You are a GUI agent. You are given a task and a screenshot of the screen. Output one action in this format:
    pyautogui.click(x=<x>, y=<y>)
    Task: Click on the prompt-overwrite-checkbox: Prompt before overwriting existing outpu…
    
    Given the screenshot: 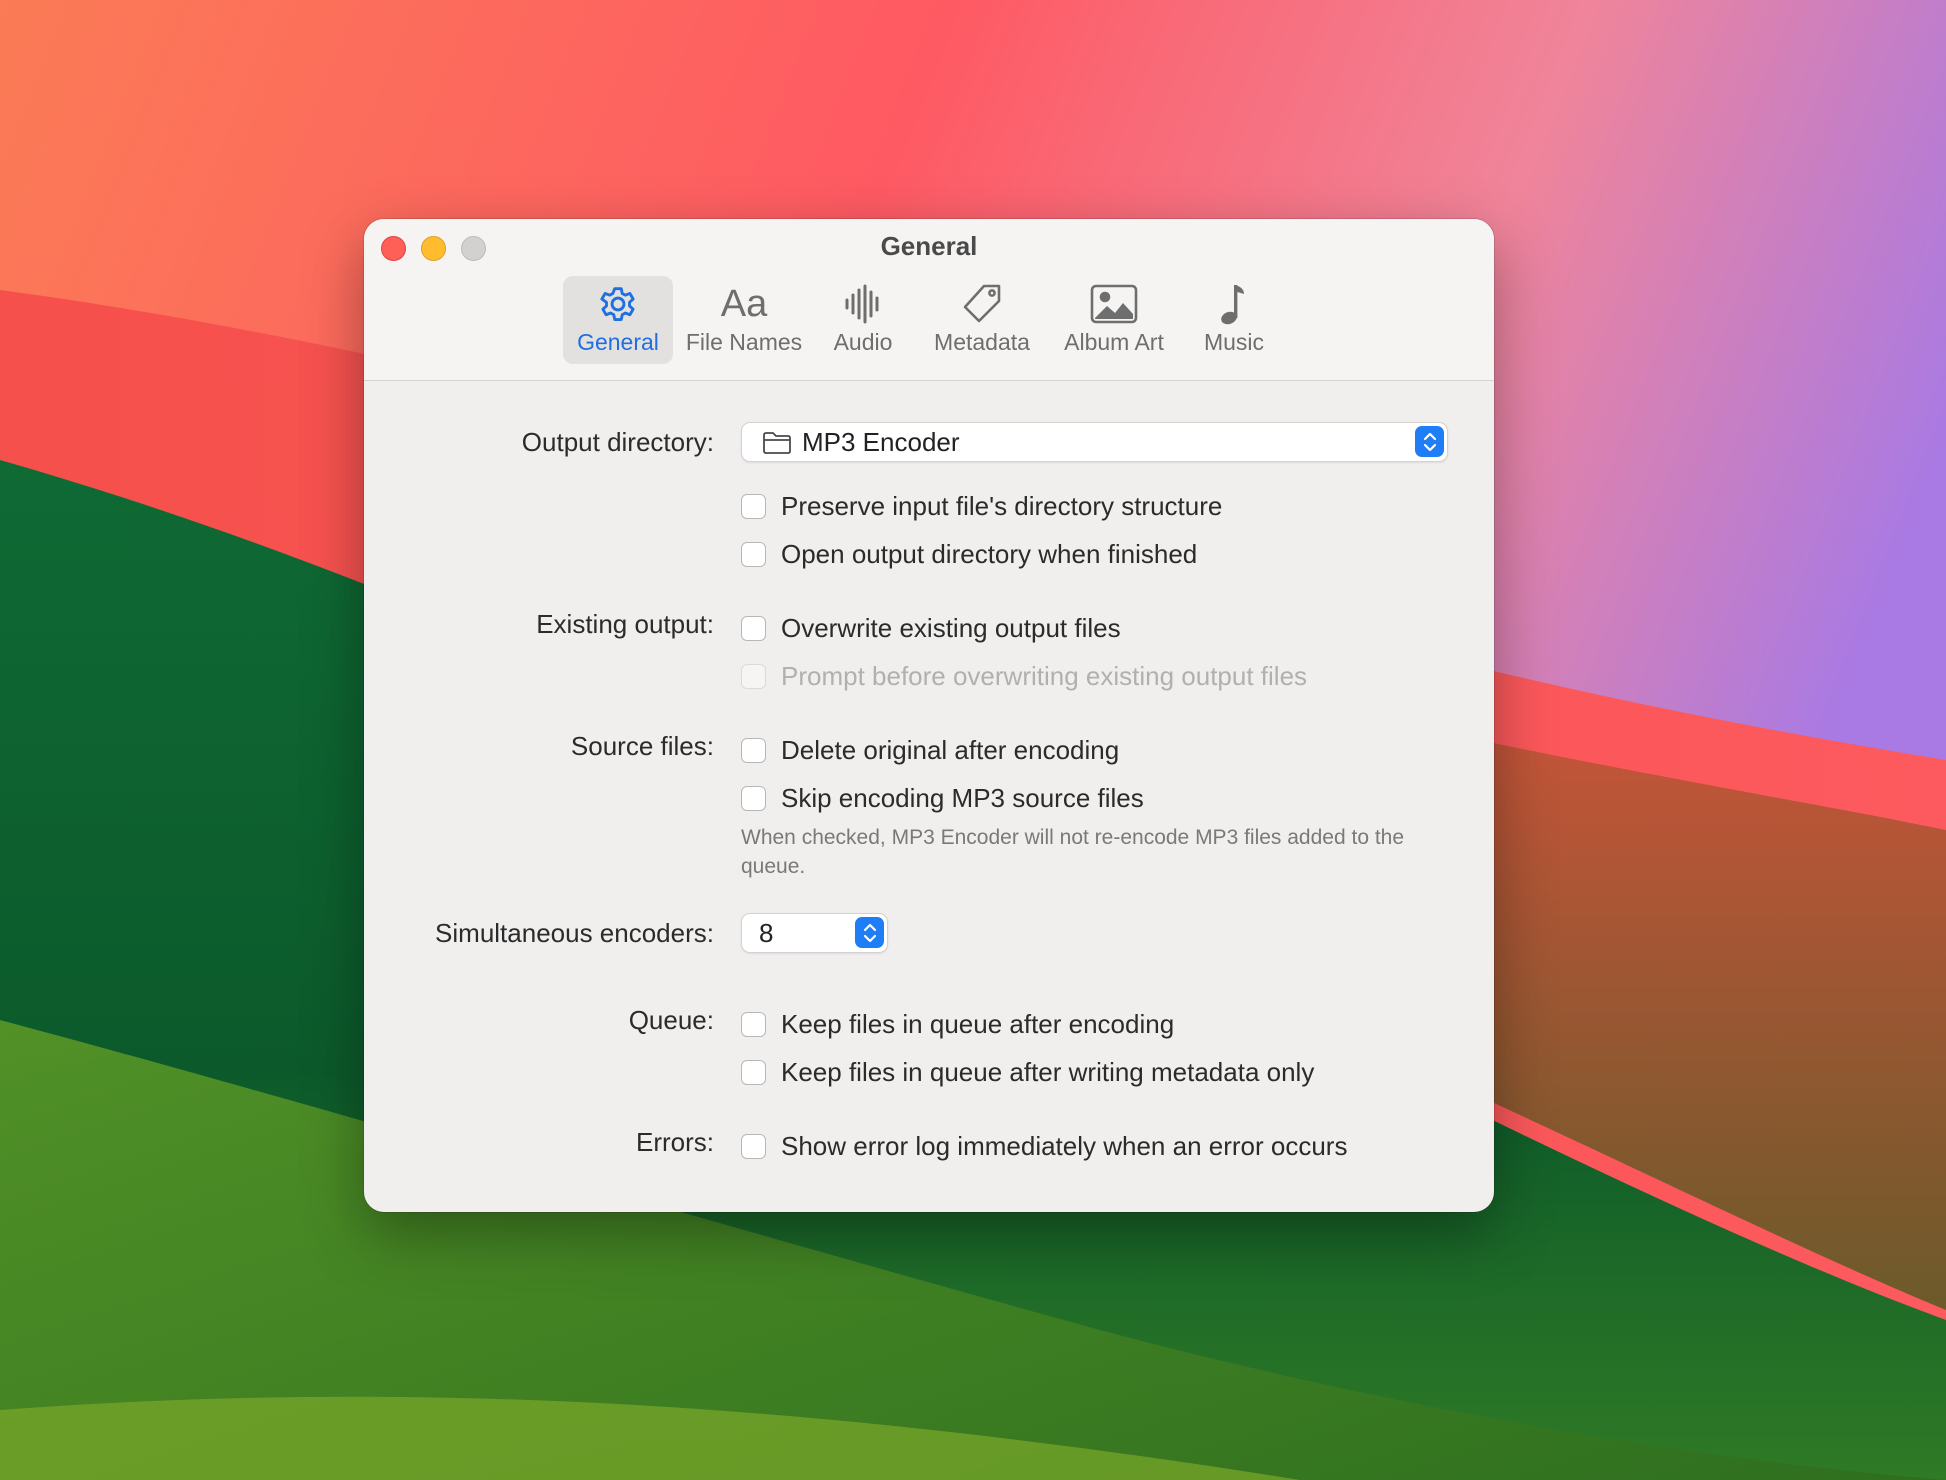 What is the action you would take?
    pyautogui.click(x=1024, y=676)
    